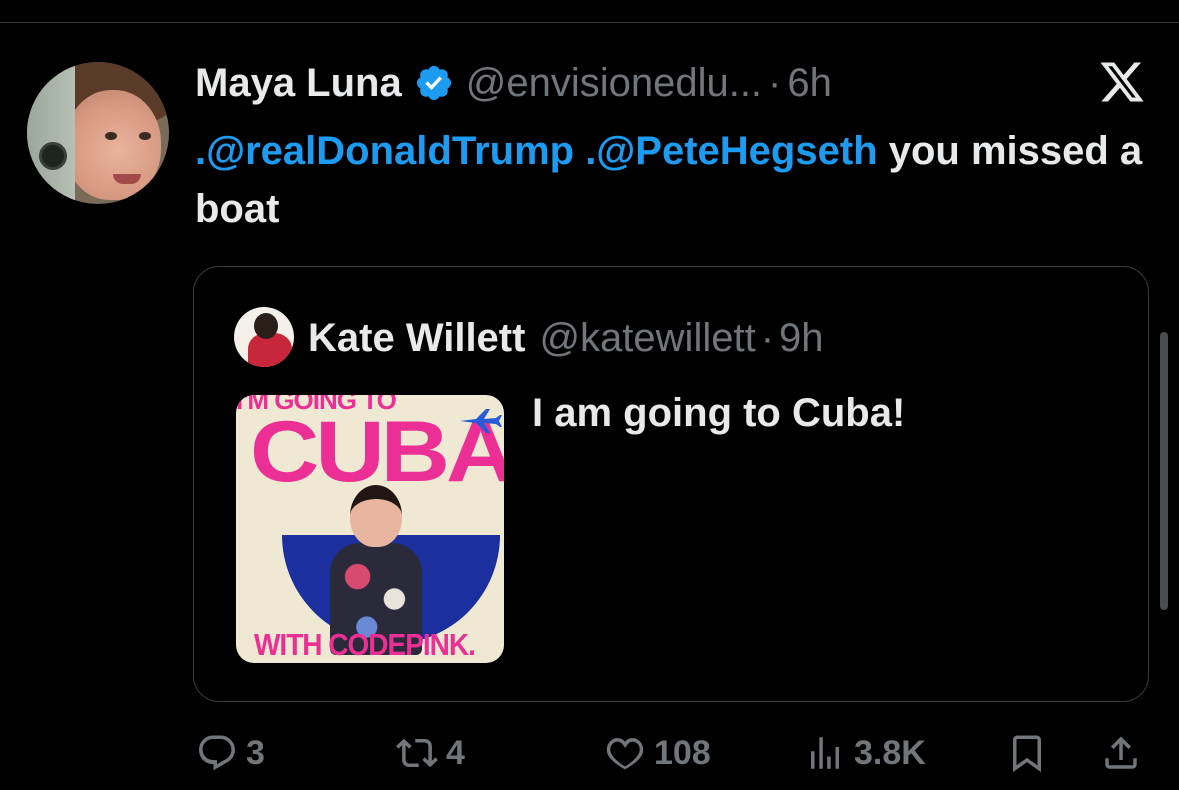 This screenshot has height=790, width=1179. What do you see at coordinates (217, 753) in the screenshot?
I see `reply-icon` at bounding box center [217, 753].